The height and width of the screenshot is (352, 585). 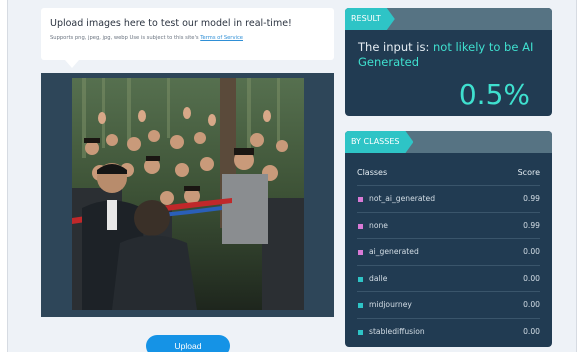 I want to click on result-tag: RESULT, so click(x=370, y=19).